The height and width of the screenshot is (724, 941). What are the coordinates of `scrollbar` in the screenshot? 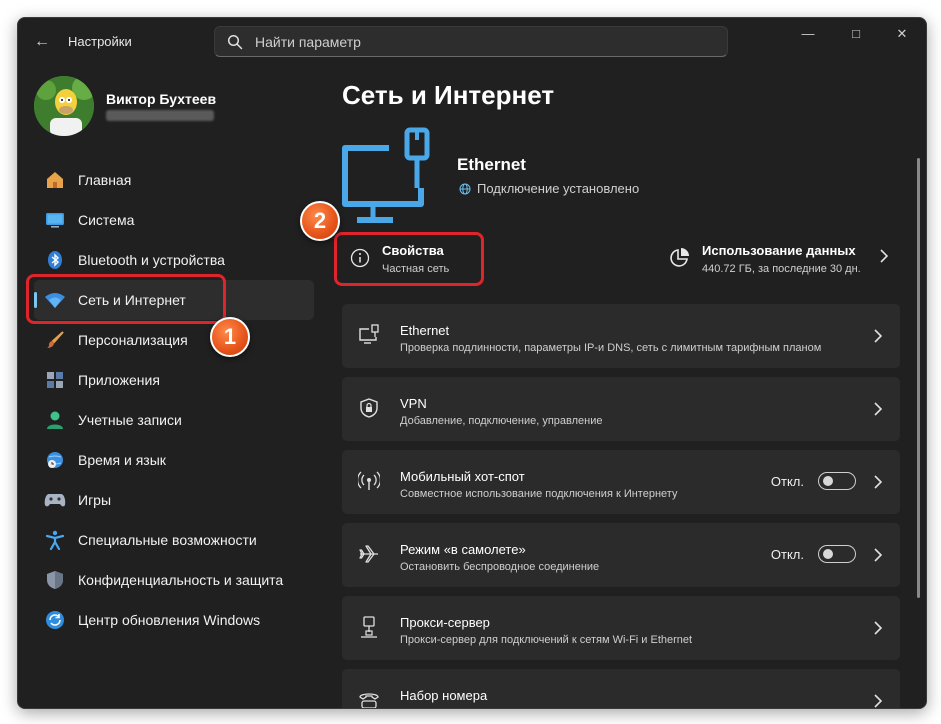 It's located at (918, 378).